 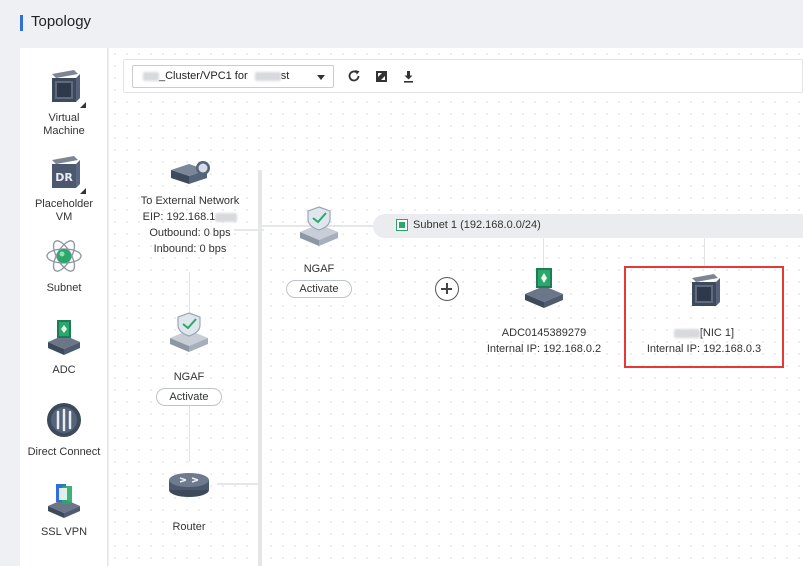 I want to click on palette-item-placeholder-vm: DR Placeholder VM, so click(x=64, y=188).